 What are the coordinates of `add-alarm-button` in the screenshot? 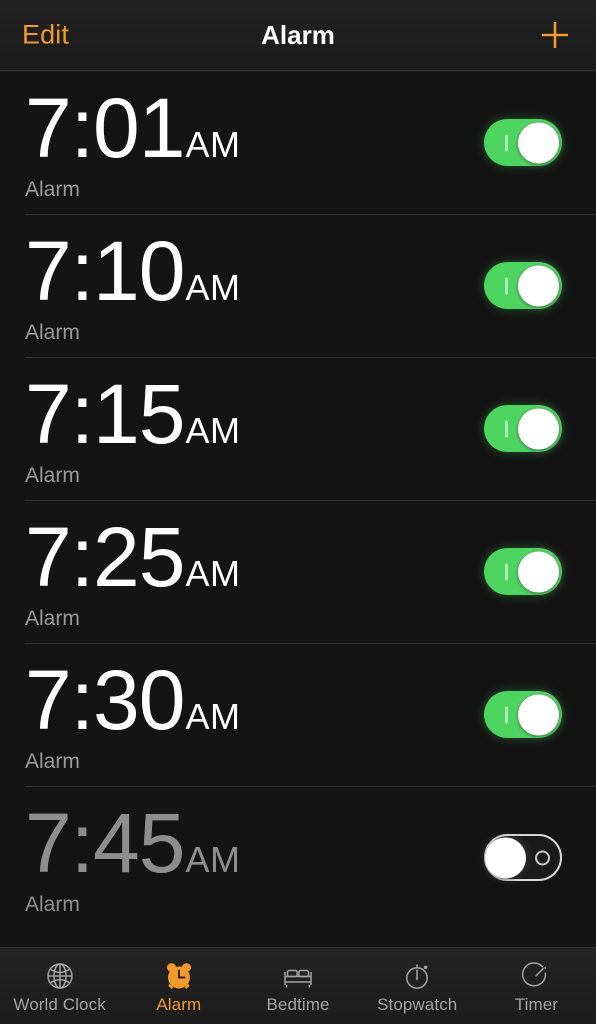 It's located at (555, 35).